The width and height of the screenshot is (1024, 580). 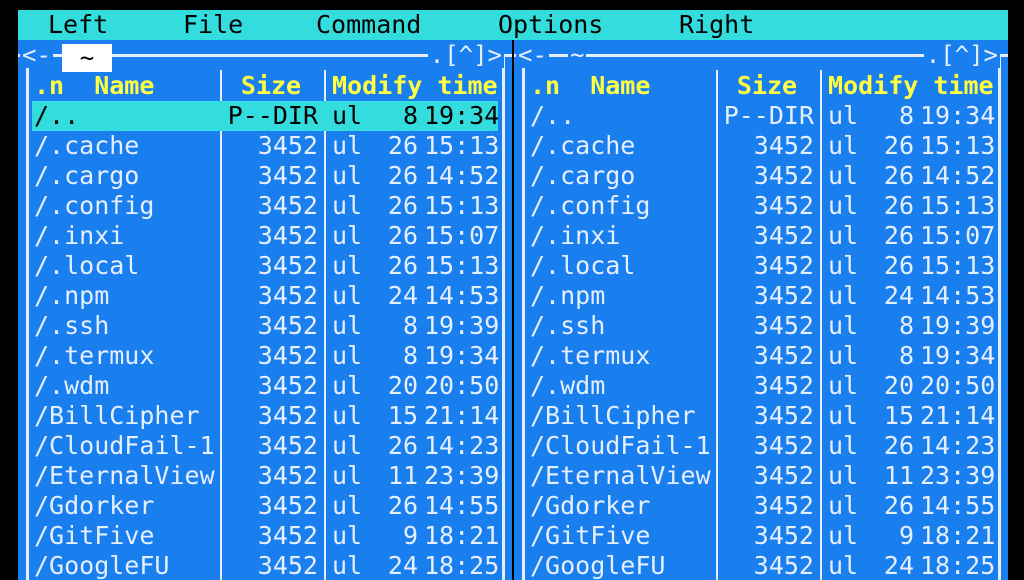 What do you see at coordinates (462, 415) in the screenshot?
I see `modify-clock: 21:14` at bounding box center [462, 415].